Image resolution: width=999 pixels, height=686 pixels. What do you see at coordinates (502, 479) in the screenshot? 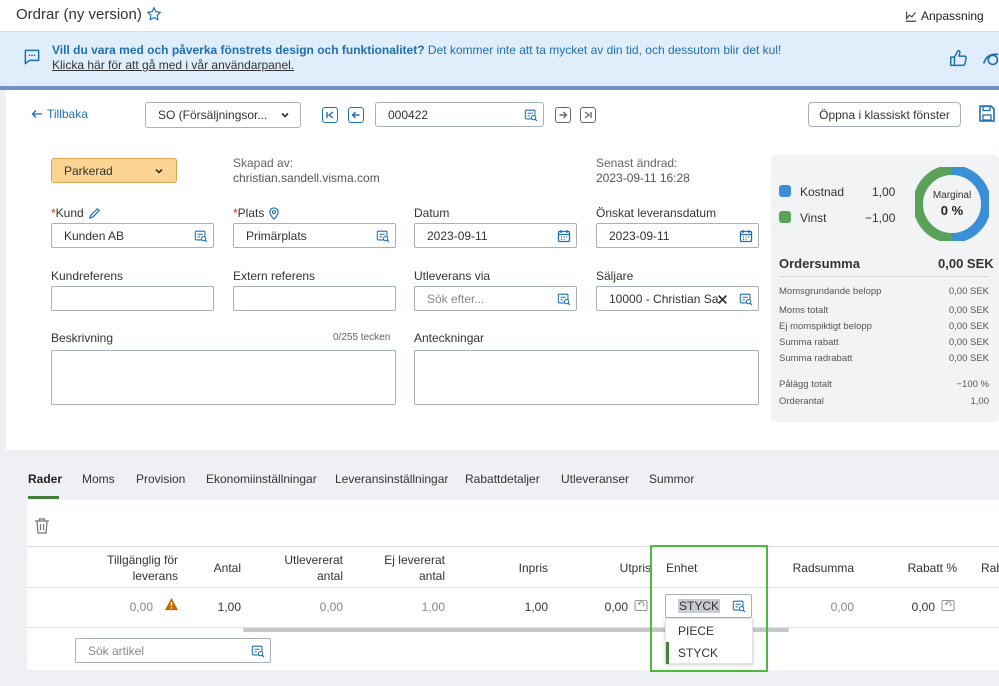
I see `tab-discount-details: Rabattdetaljer` at bounding box center [502, 479].